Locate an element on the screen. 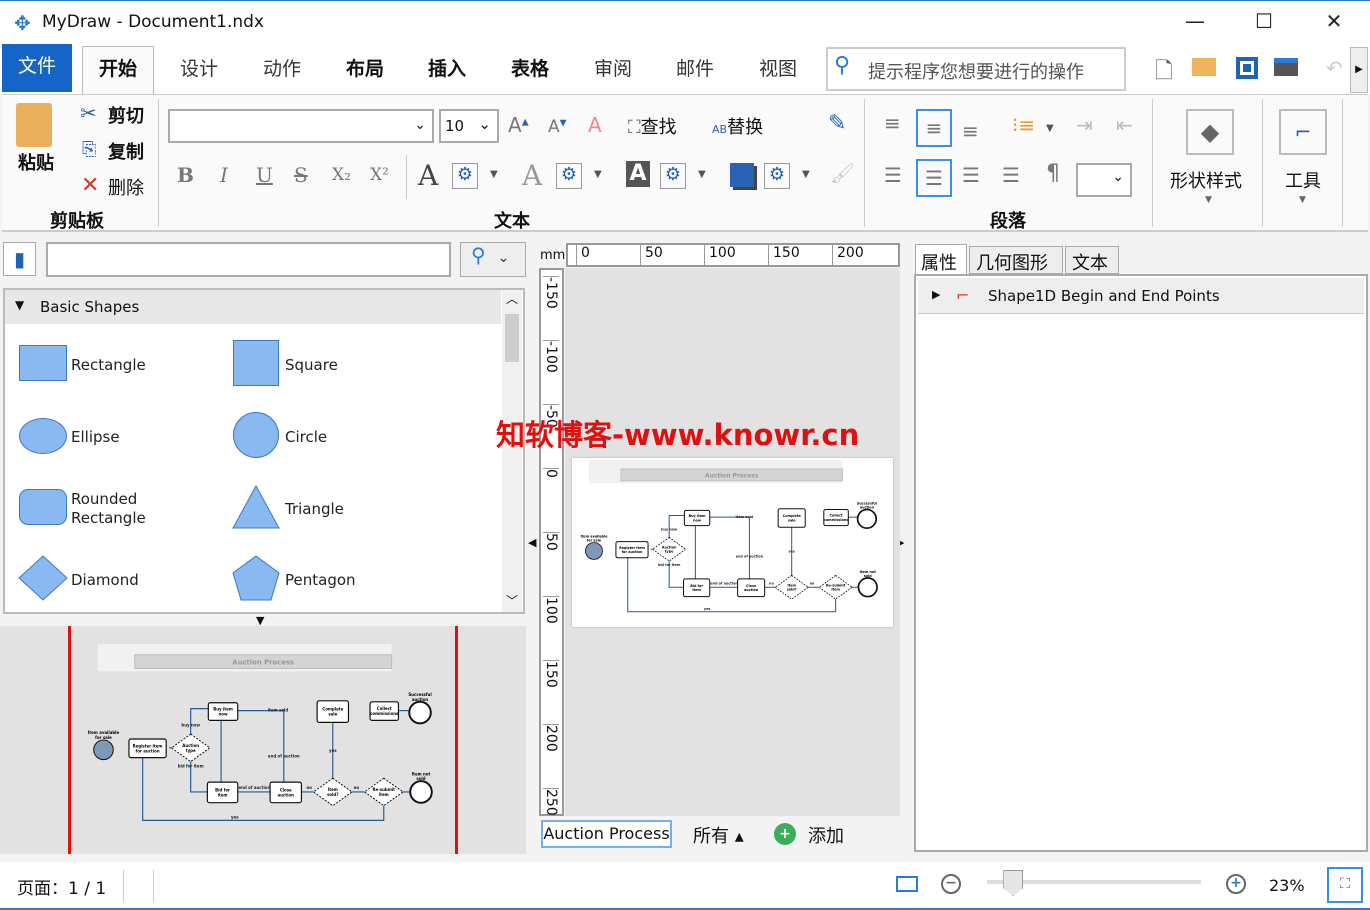 The width and height of the screenshot is (1370, 910). all-pages-button: 所有 ▴ is located at coordinates (718, 835).